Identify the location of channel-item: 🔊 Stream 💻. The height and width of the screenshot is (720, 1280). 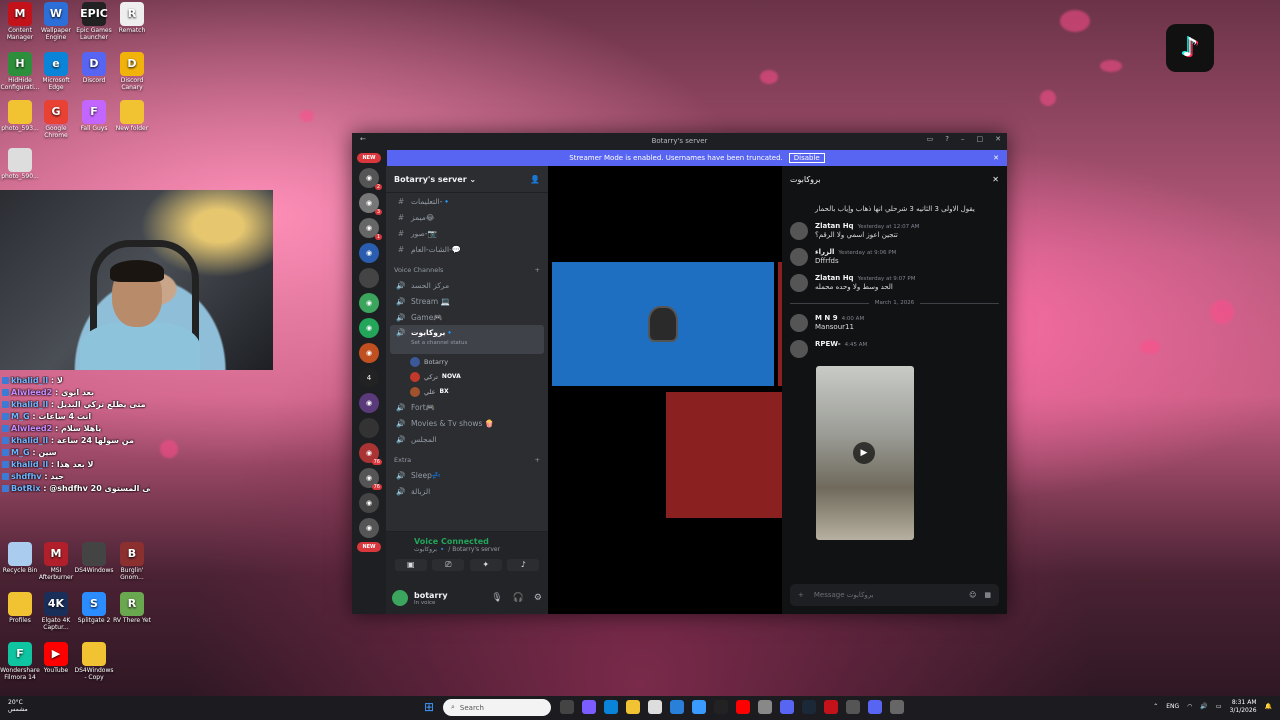
(467, 301).